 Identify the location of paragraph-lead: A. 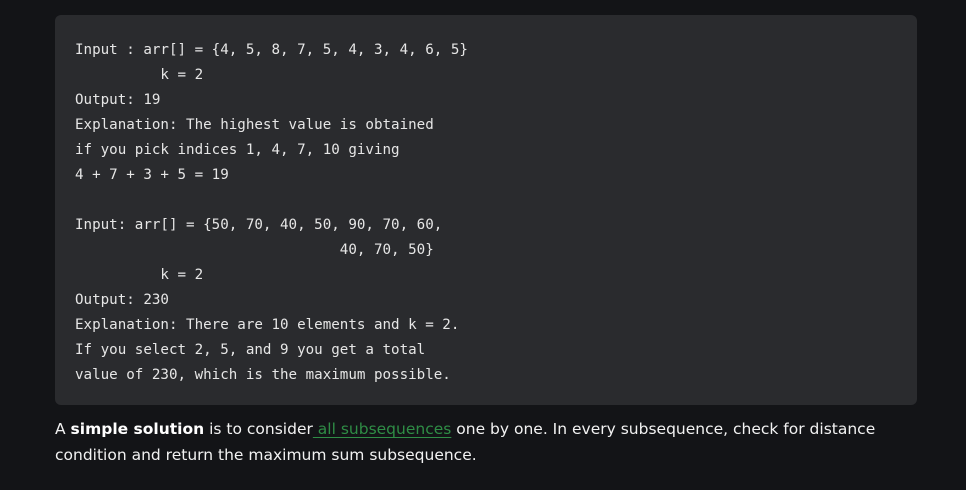
(63, 429).